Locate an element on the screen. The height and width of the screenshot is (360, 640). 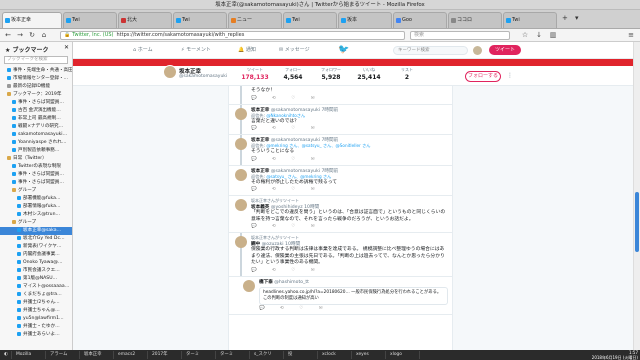
library-icon: ▥ is located at coordinates (553, 35).